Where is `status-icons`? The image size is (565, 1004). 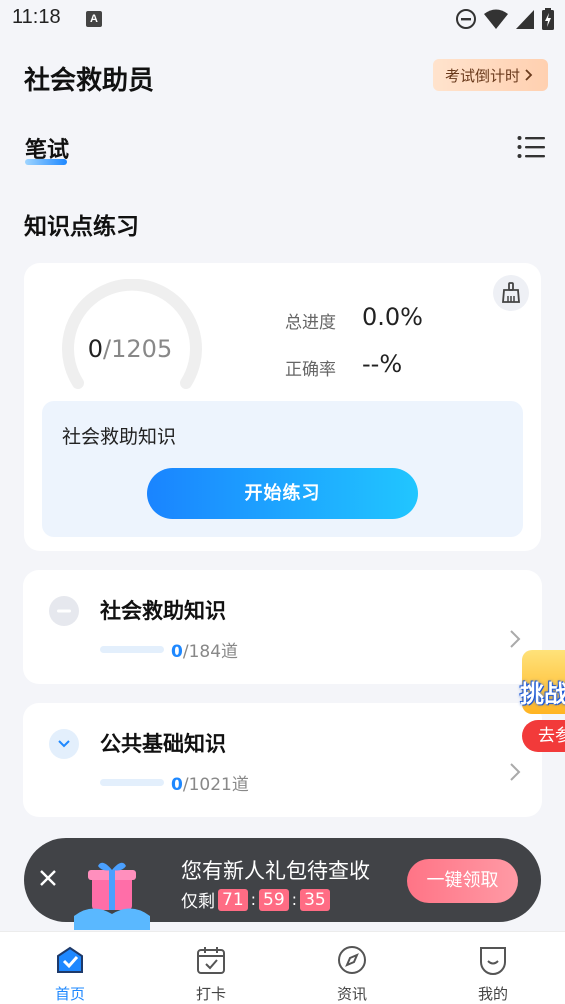
status-icons is located at coordinates (505, 19).